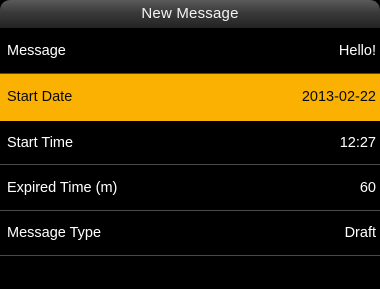 The height and width of the screenshot is (289, 380). I want to click on menu-item-value: 60, so click(367, 187).